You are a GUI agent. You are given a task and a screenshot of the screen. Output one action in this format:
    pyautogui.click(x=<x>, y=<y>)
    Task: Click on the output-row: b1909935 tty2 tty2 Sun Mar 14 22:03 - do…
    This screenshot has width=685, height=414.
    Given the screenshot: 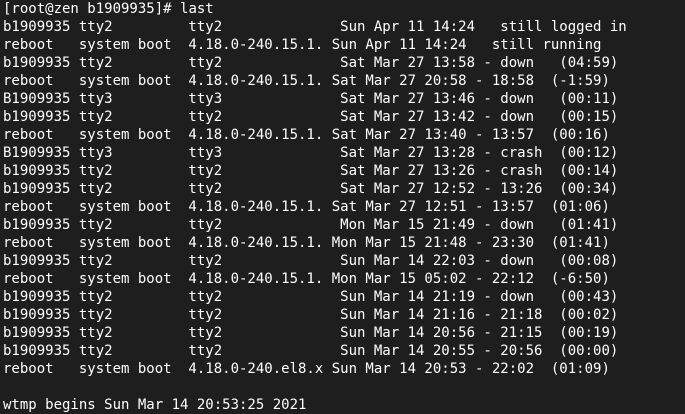 What is the action you would take?
    pyautogui.click(x=311, y=261)
    